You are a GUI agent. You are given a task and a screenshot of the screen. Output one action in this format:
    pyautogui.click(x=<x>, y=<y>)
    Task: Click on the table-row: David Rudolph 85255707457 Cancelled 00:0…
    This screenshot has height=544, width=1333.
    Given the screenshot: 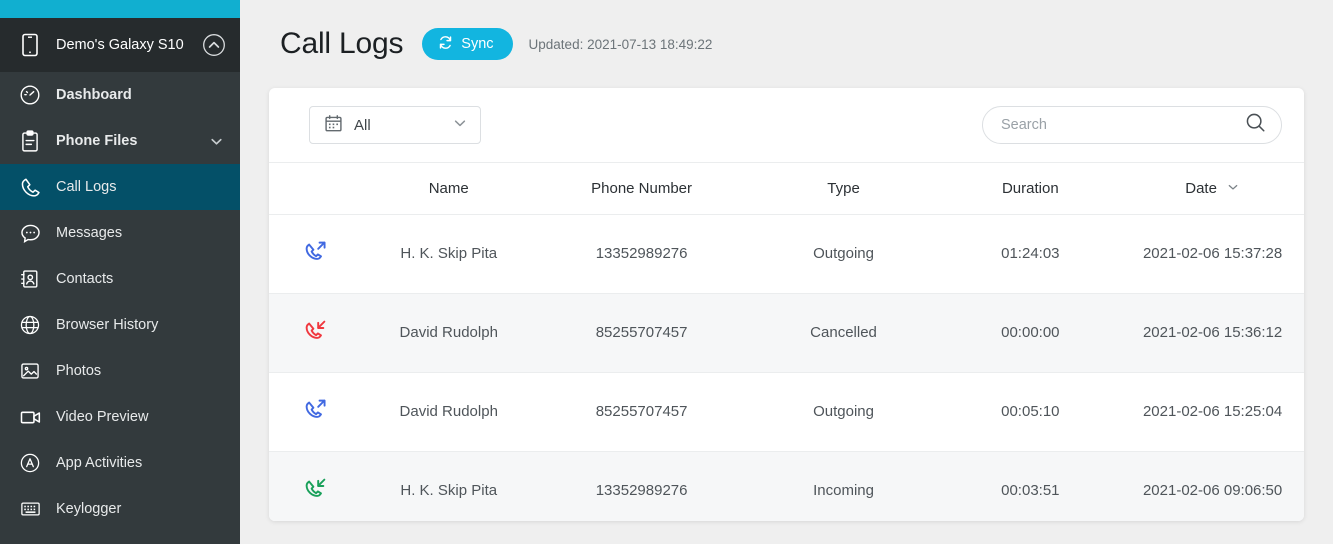 What is the action you would take?
    pyautogui.click(x=786, y=333)
    